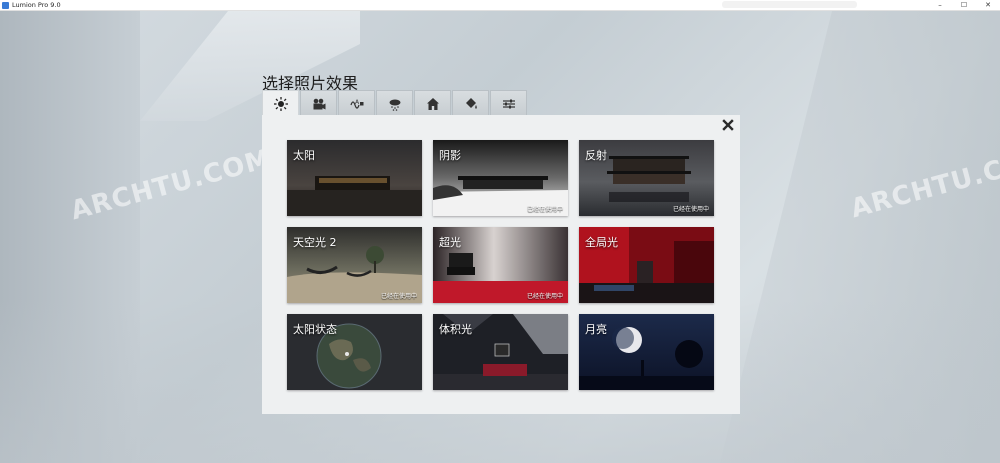  Describe the element at coordinates (646, 178) in the screenshot. I see `effect-card-reflection: 反射 已经在使用中` at that location.